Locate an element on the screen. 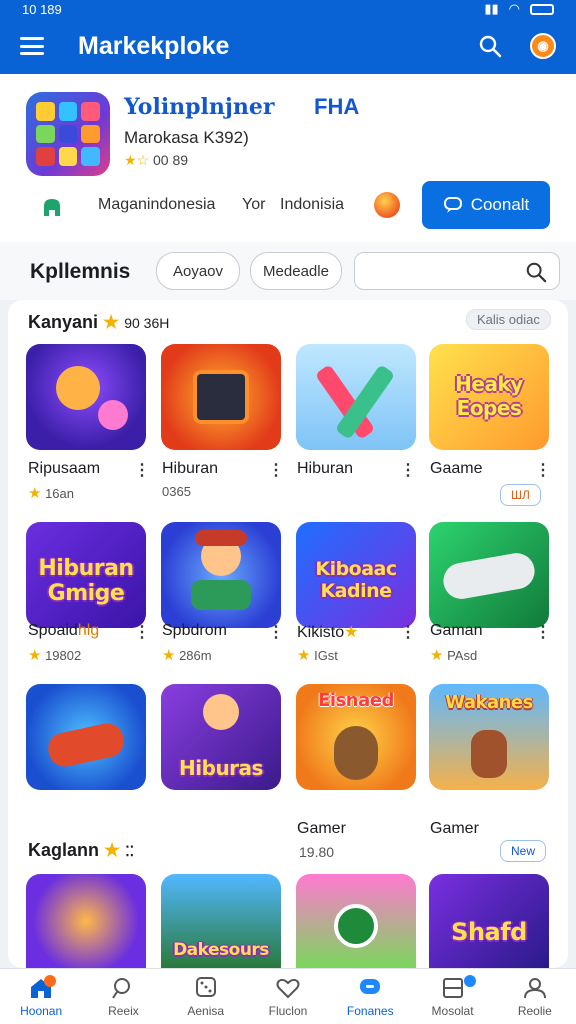  app-tile-label: Shafd is located at coordinates (489, 932).